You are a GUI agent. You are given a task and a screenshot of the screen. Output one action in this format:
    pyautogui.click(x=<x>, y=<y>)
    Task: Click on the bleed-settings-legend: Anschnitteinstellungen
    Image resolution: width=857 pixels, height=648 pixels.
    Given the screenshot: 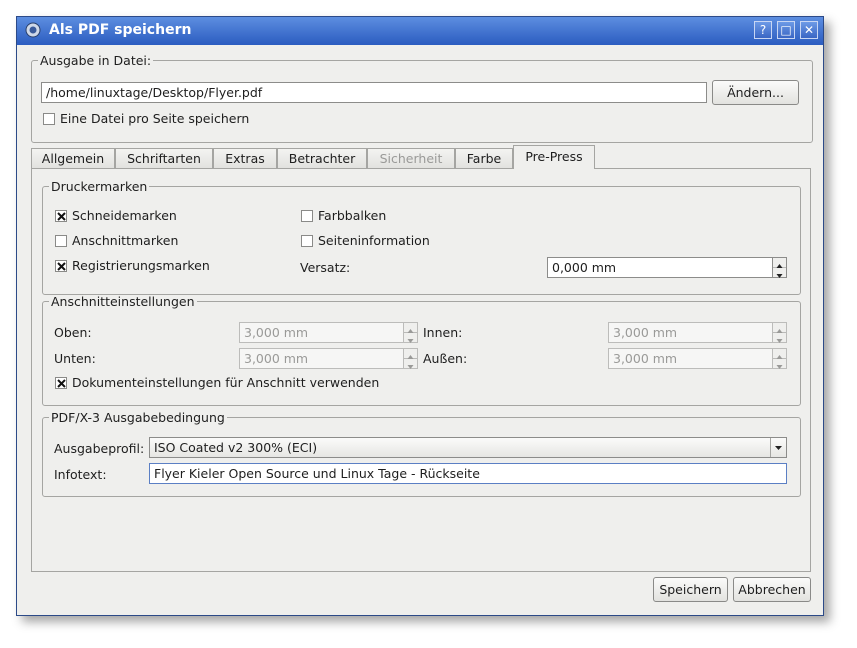 What is the action you would take?
    pyautogui.click(x=123, y=301)
    